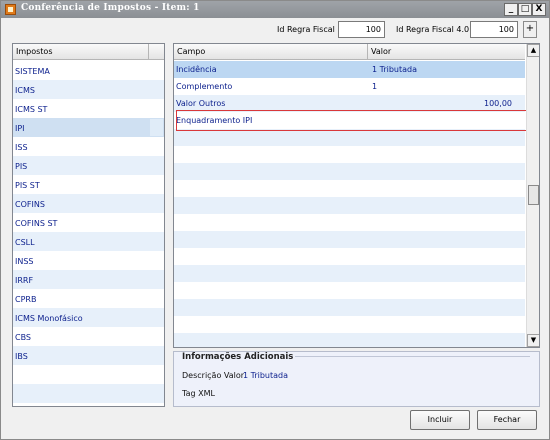  I want to click on tag-xml-label: Tag XML, so click(198, 393).